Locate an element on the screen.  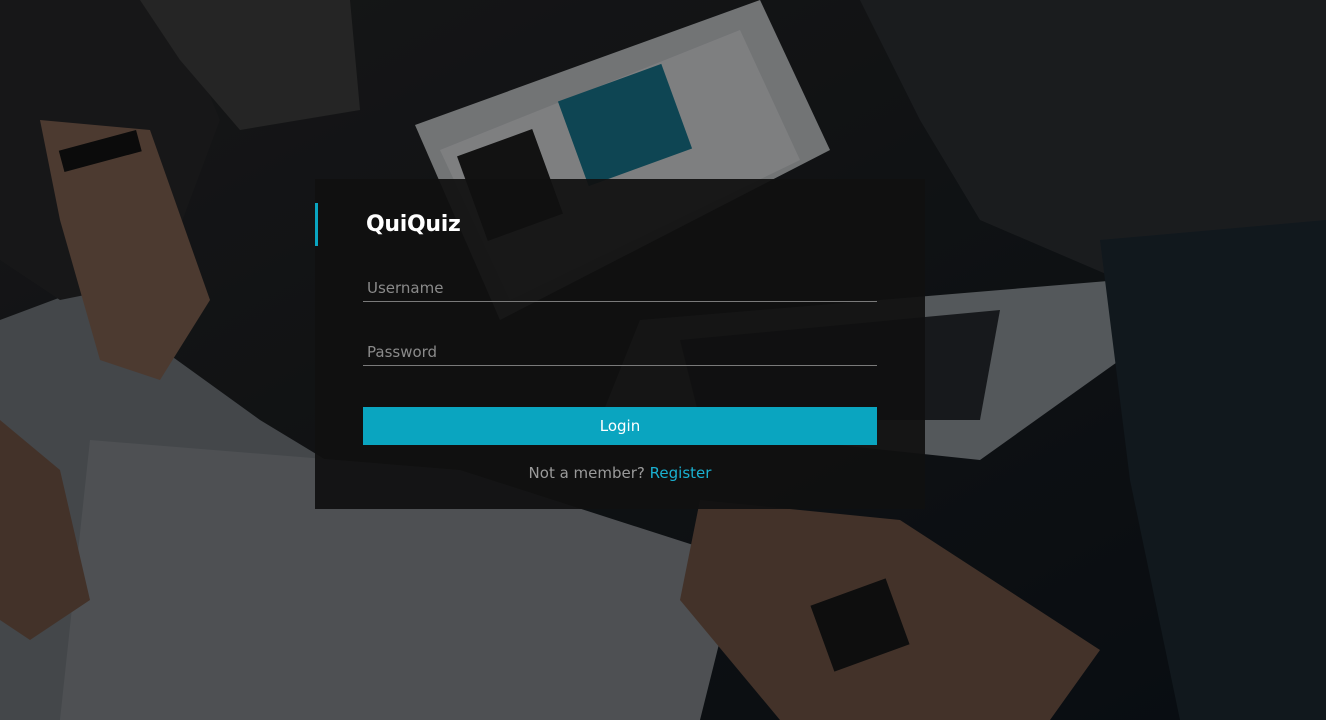
password-input is located at coordinates (620, 352).